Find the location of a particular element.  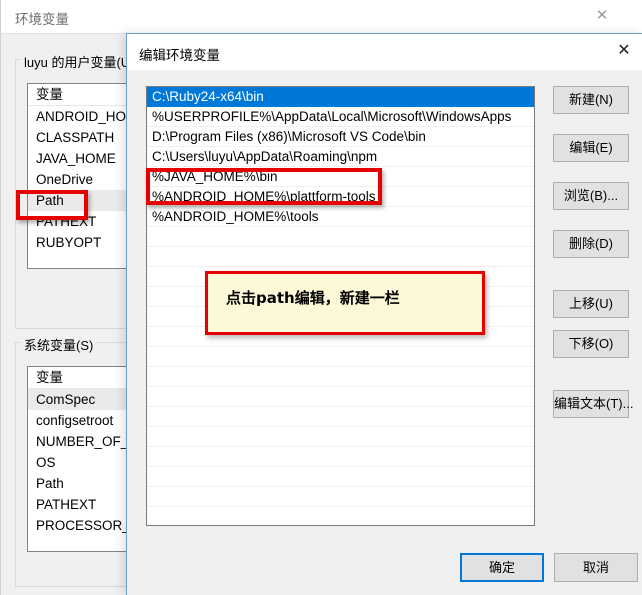

path-list-item: C:\Users\luyu\AppData\Roaming\npm is located at coordinates (340, 157).